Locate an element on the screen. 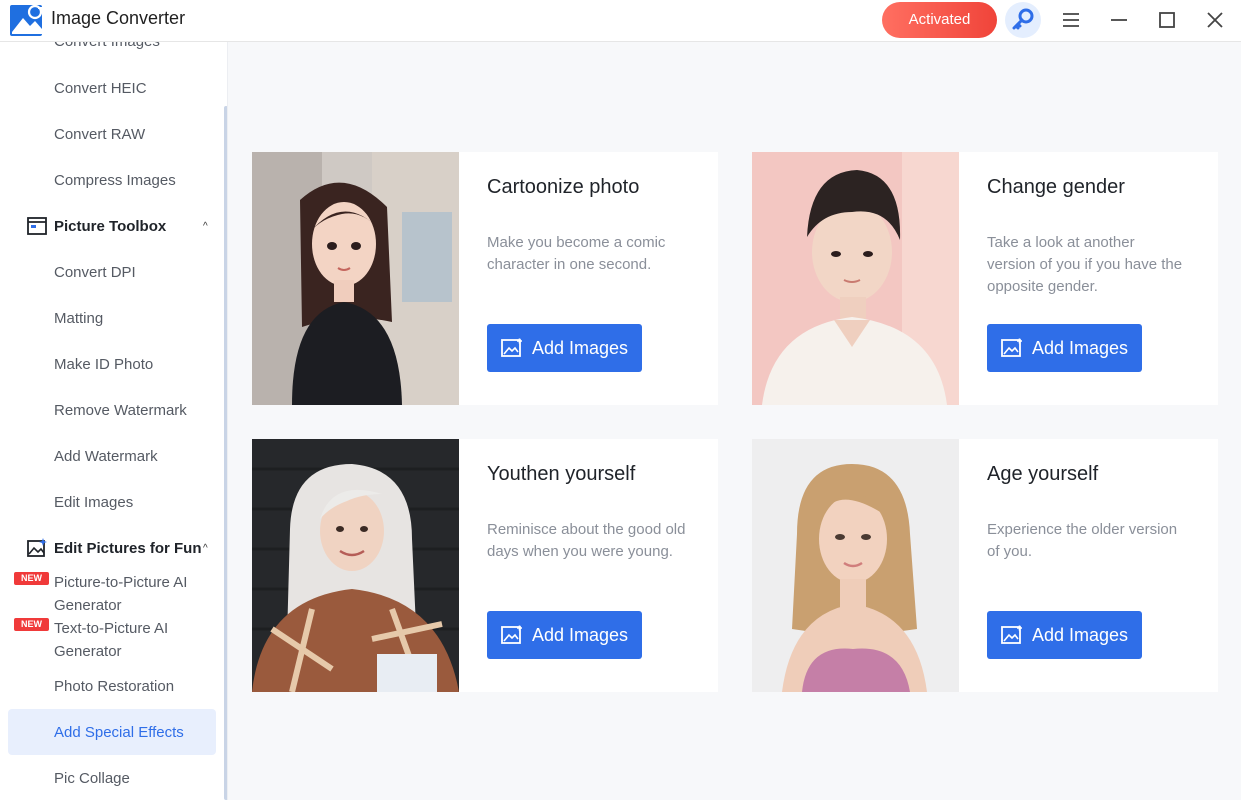 The image size is (1241, 800). sidebar-group-label: Picture Toolbox is located at coordinates (110, 226).